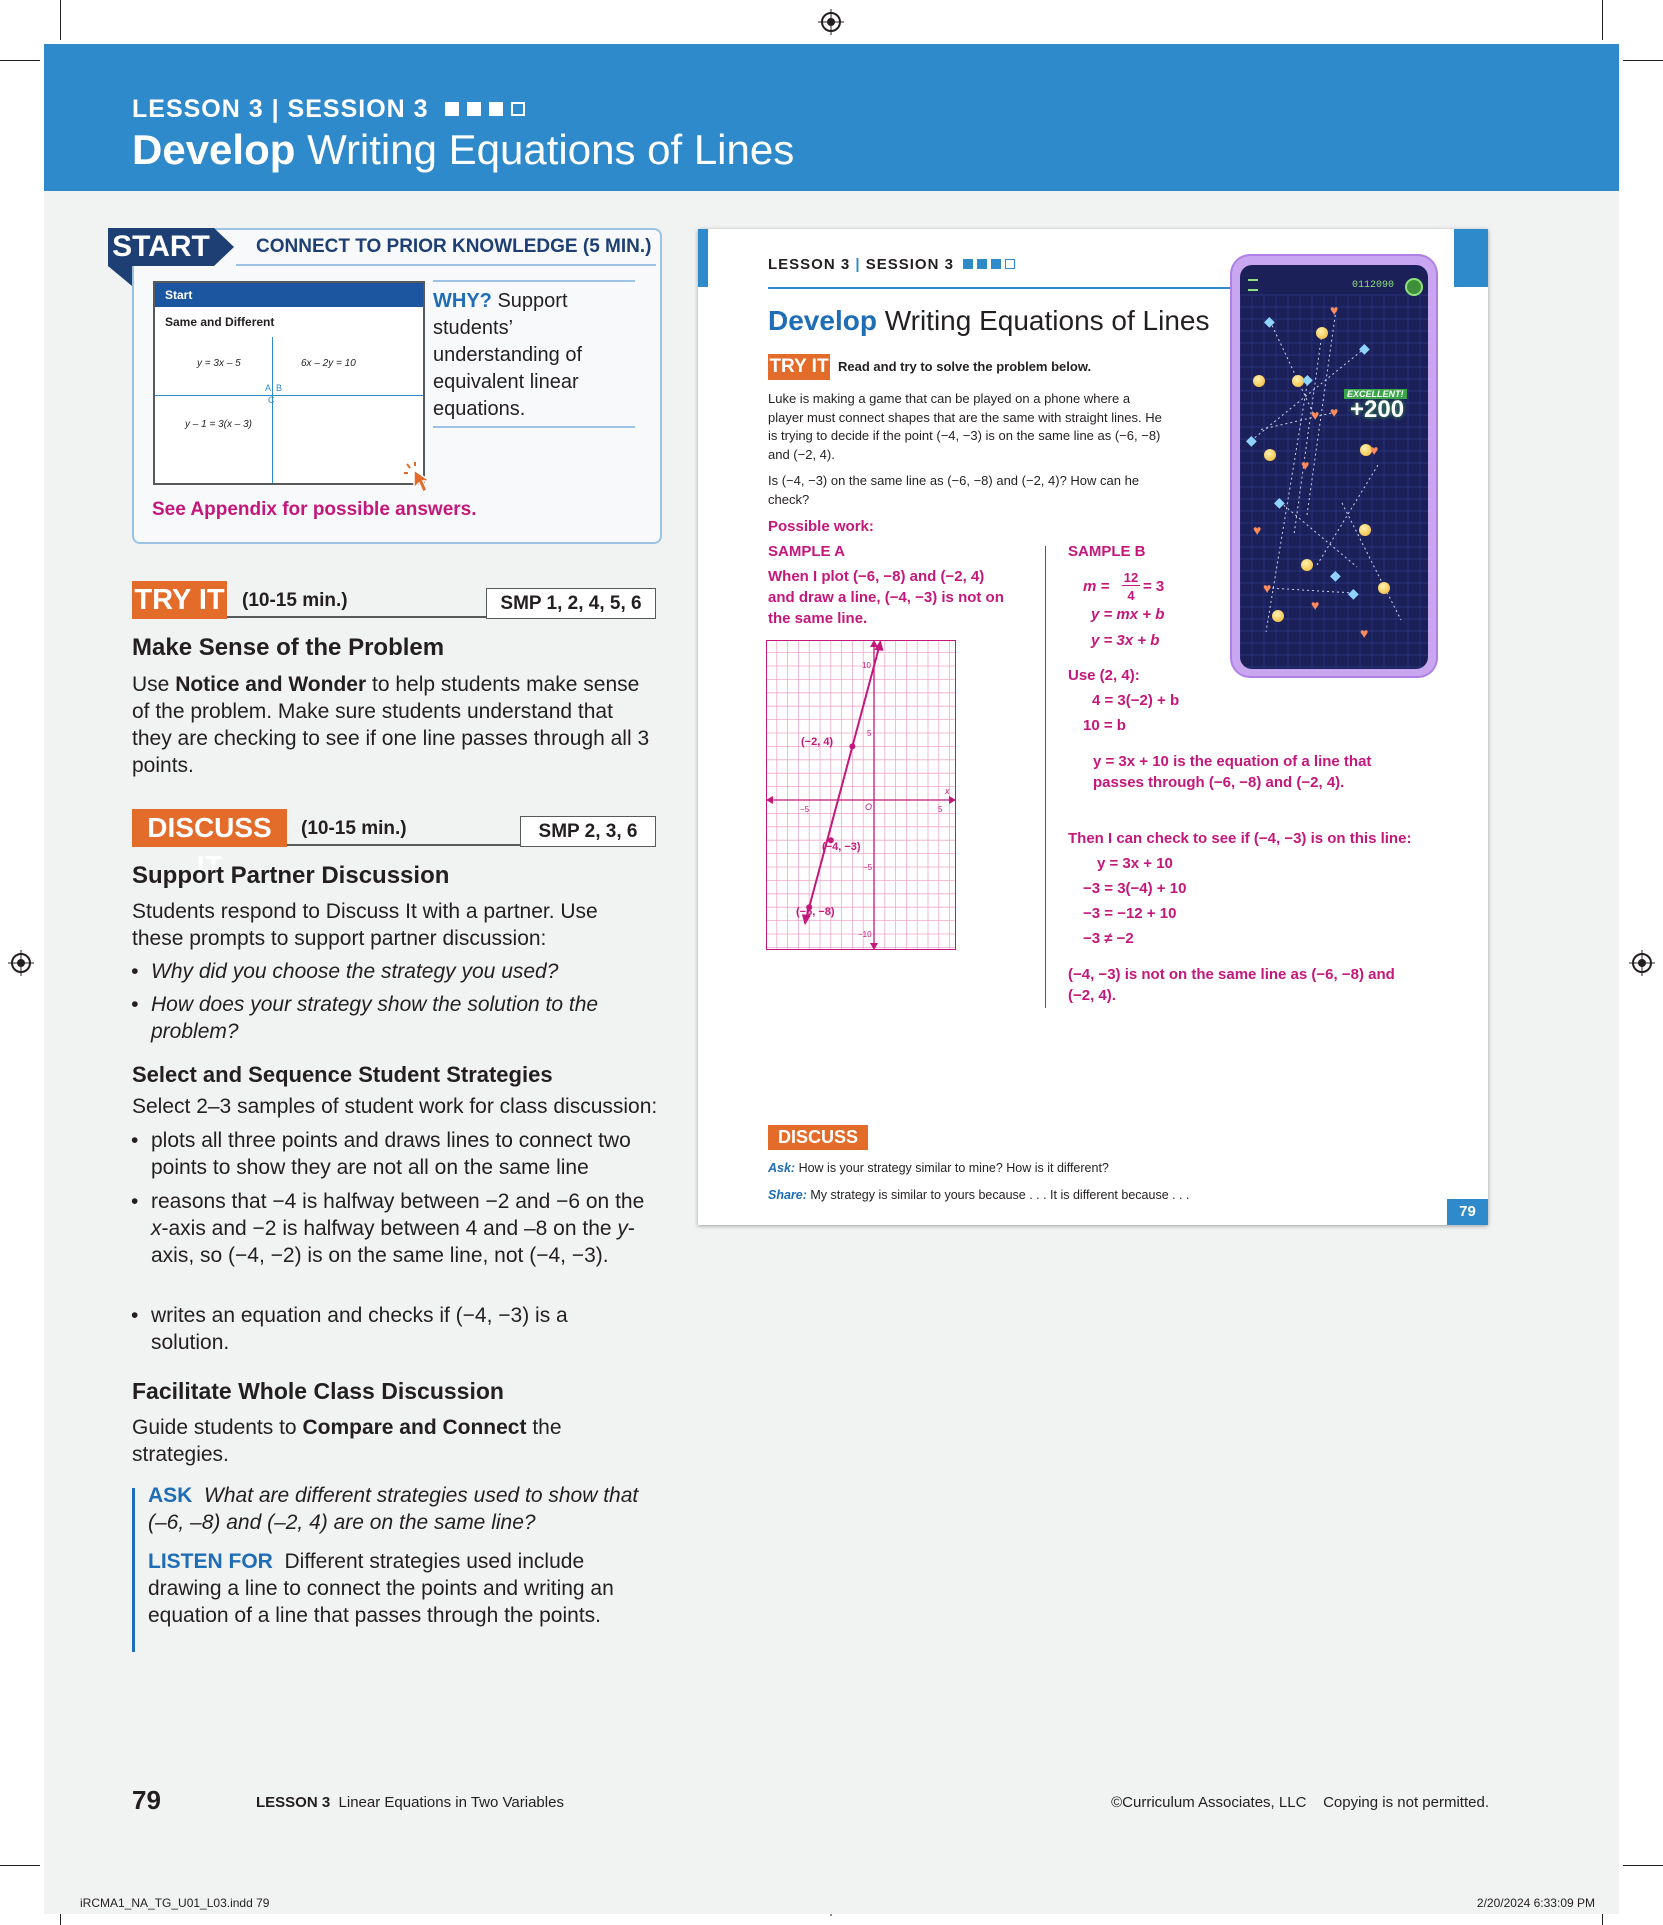 Image resolution: width=1663 pixels, height=1925 pixels. I want to click on slope-denominator: 4, so click(1131, 595).